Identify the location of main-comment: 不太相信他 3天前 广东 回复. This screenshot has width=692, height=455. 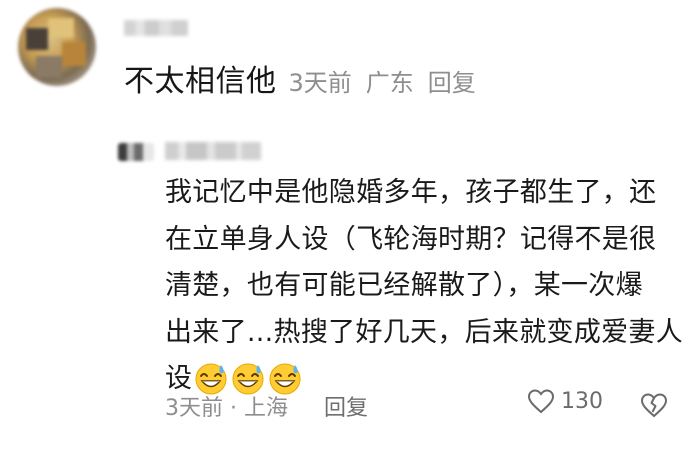
(300, 77).